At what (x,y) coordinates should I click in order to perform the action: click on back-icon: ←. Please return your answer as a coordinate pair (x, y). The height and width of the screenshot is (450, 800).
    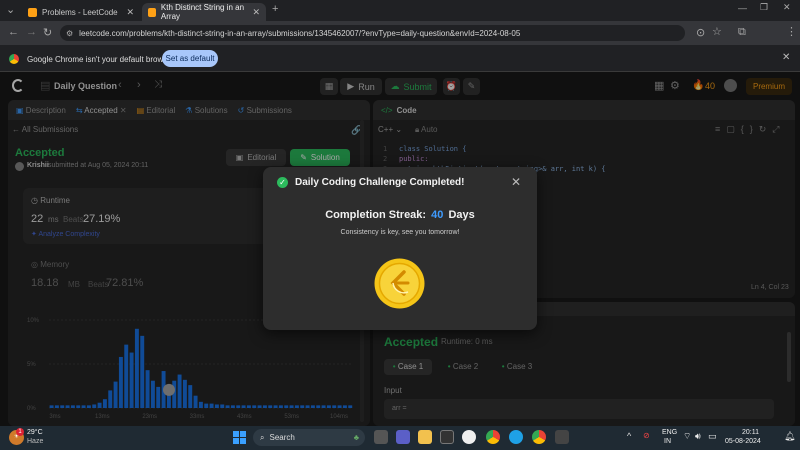
    Looking at the image, I should click on (13, 32).